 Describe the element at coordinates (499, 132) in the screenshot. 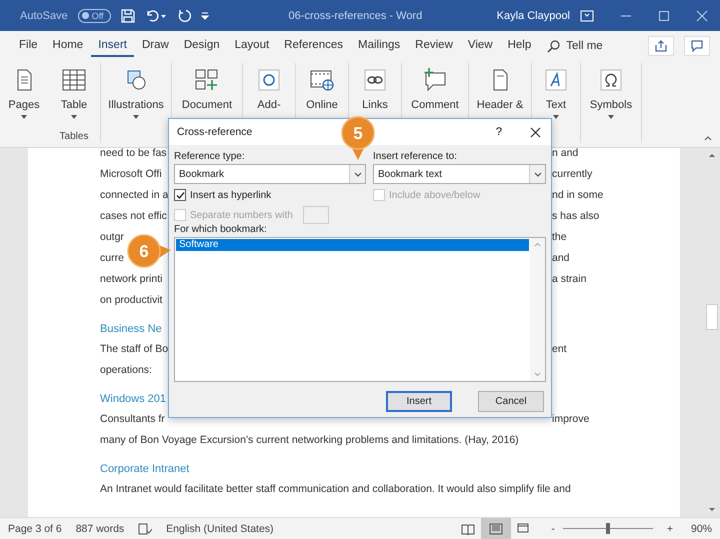

I see `help-button: ?` at that location.